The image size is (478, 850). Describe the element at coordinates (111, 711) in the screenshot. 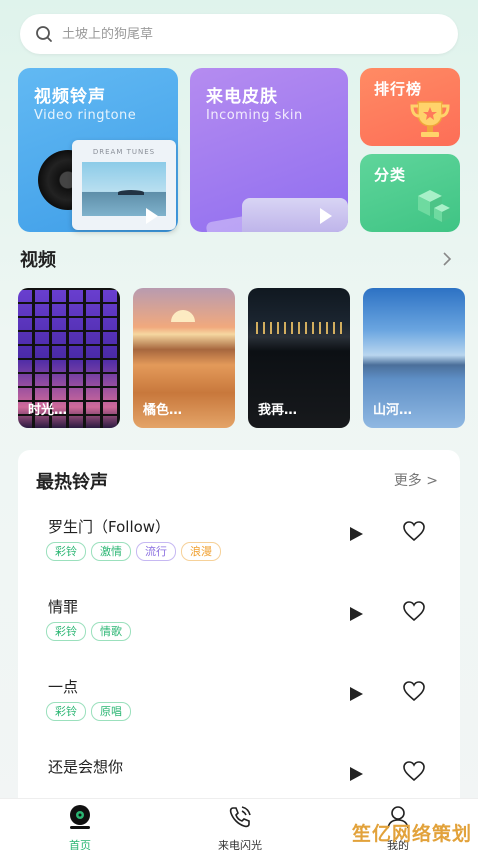

I see `tag: 原唱` at that location.